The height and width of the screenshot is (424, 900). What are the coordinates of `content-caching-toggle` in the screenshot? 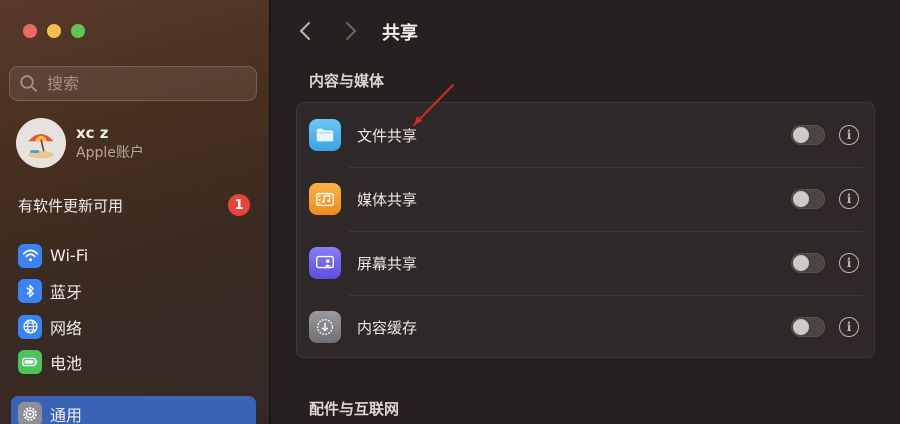 It's located at (808, 327).